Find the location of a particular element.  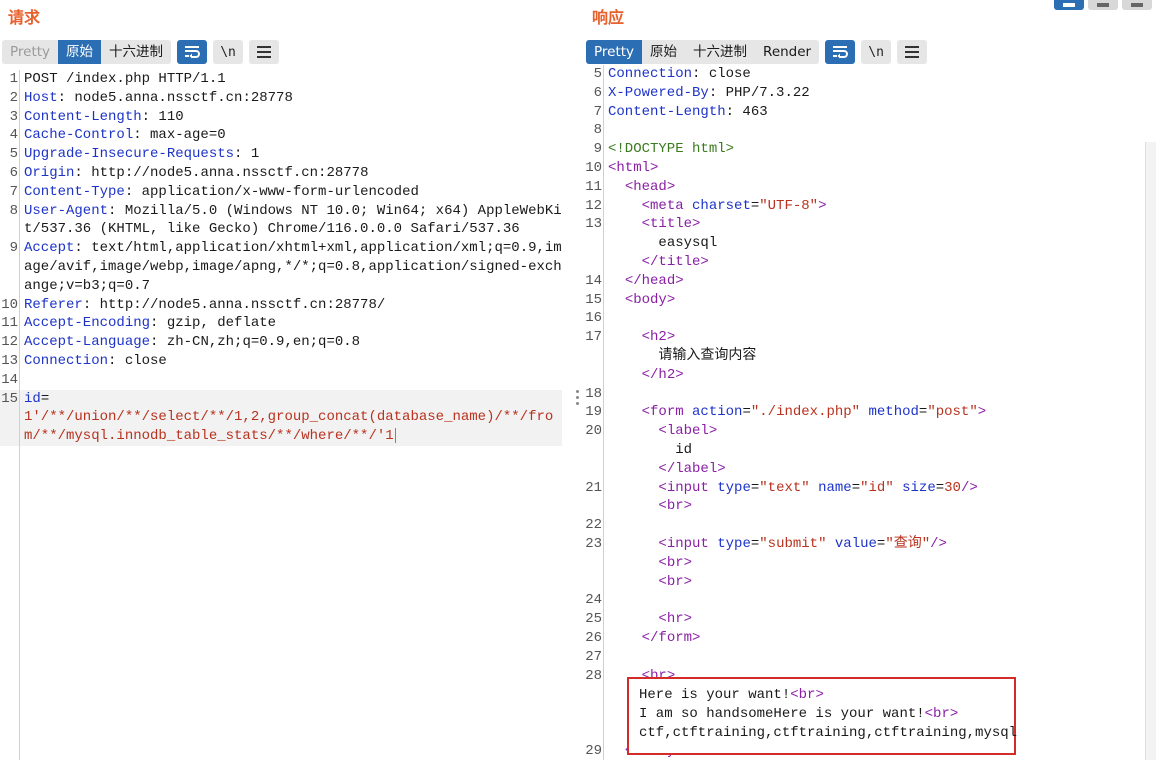

code-line: 17 <h2> is located at coordinates (630, 337).